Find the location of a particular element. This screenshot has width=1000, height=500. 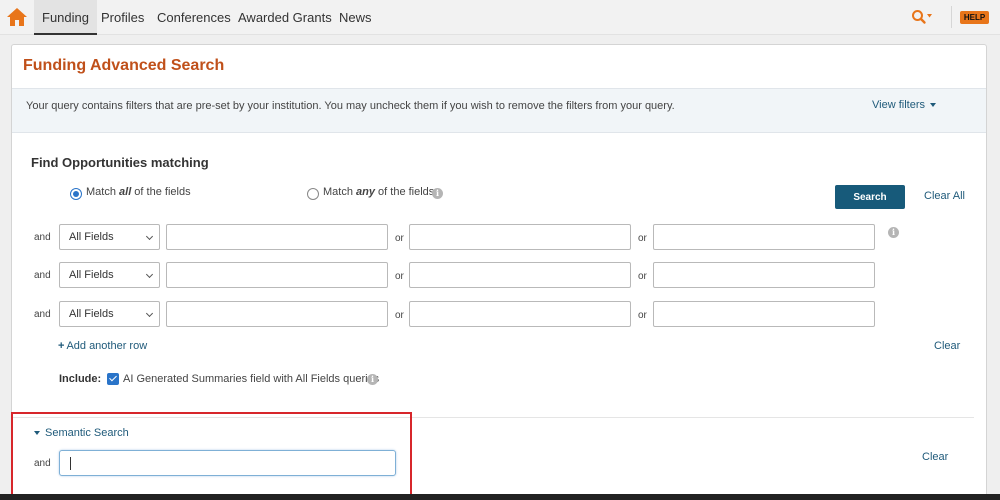

row-3-field-select: All Fields is located at coordinates (109, 314).